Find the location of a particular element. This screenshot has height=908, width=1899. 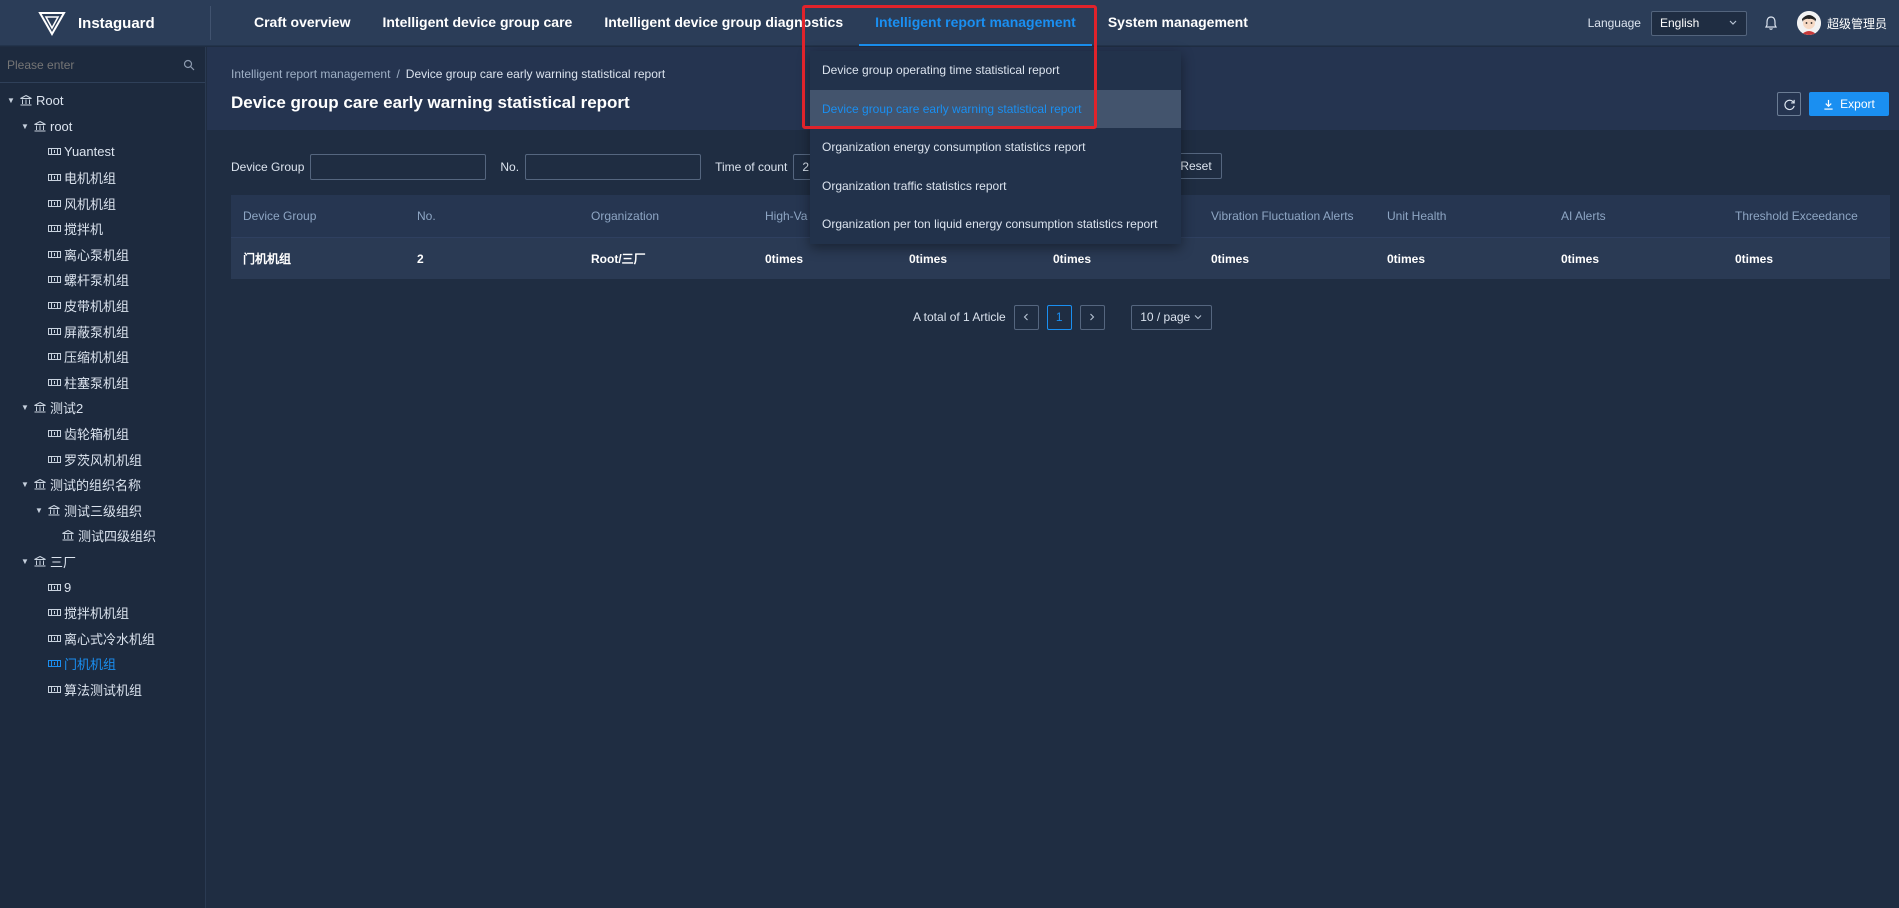

device-group-label: Device Group is located at coordinates (268, 167).